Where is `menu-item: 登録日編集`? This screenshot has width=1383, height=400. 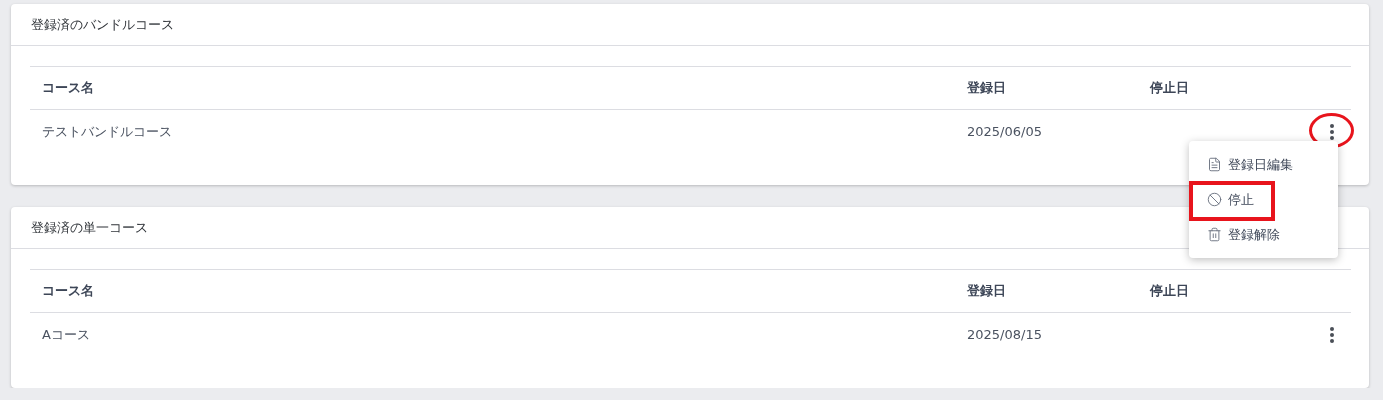 menu-item: 登録日編集 is located at coordinates (1263, 164).